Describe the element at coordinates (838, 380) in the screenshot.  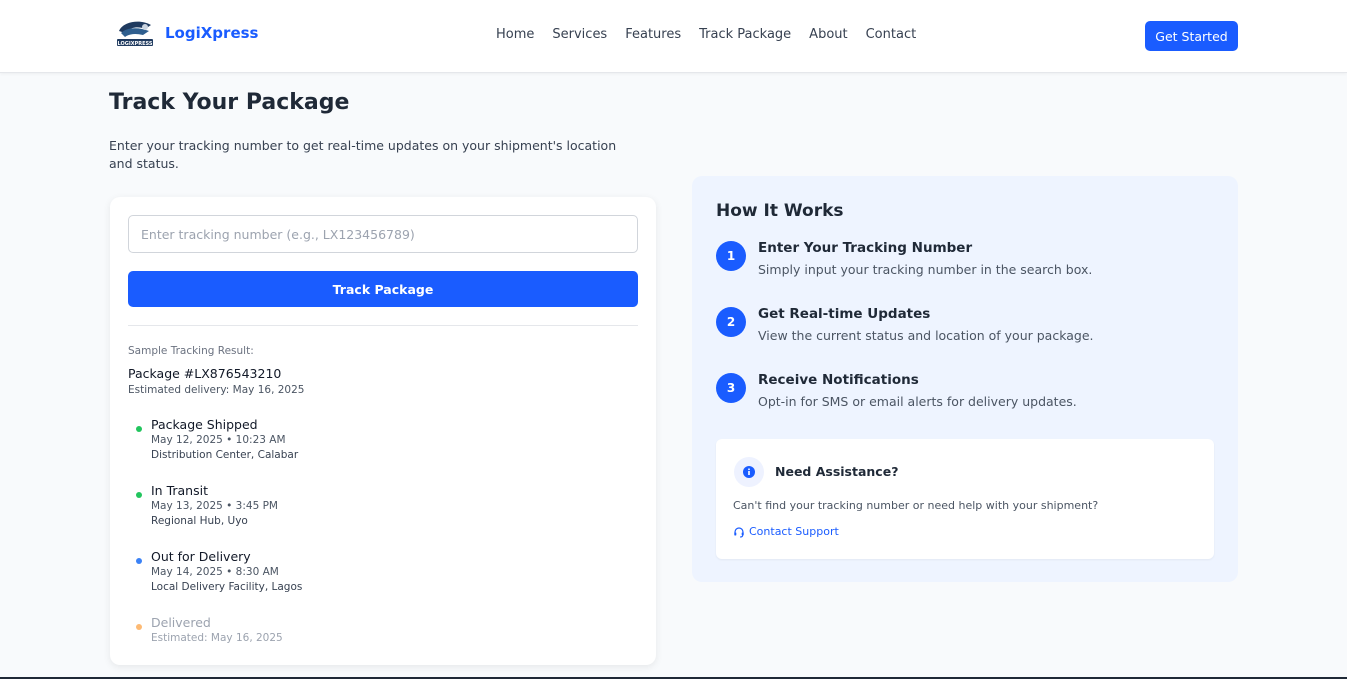
I see `step-title: Receive Notifications` at that location.